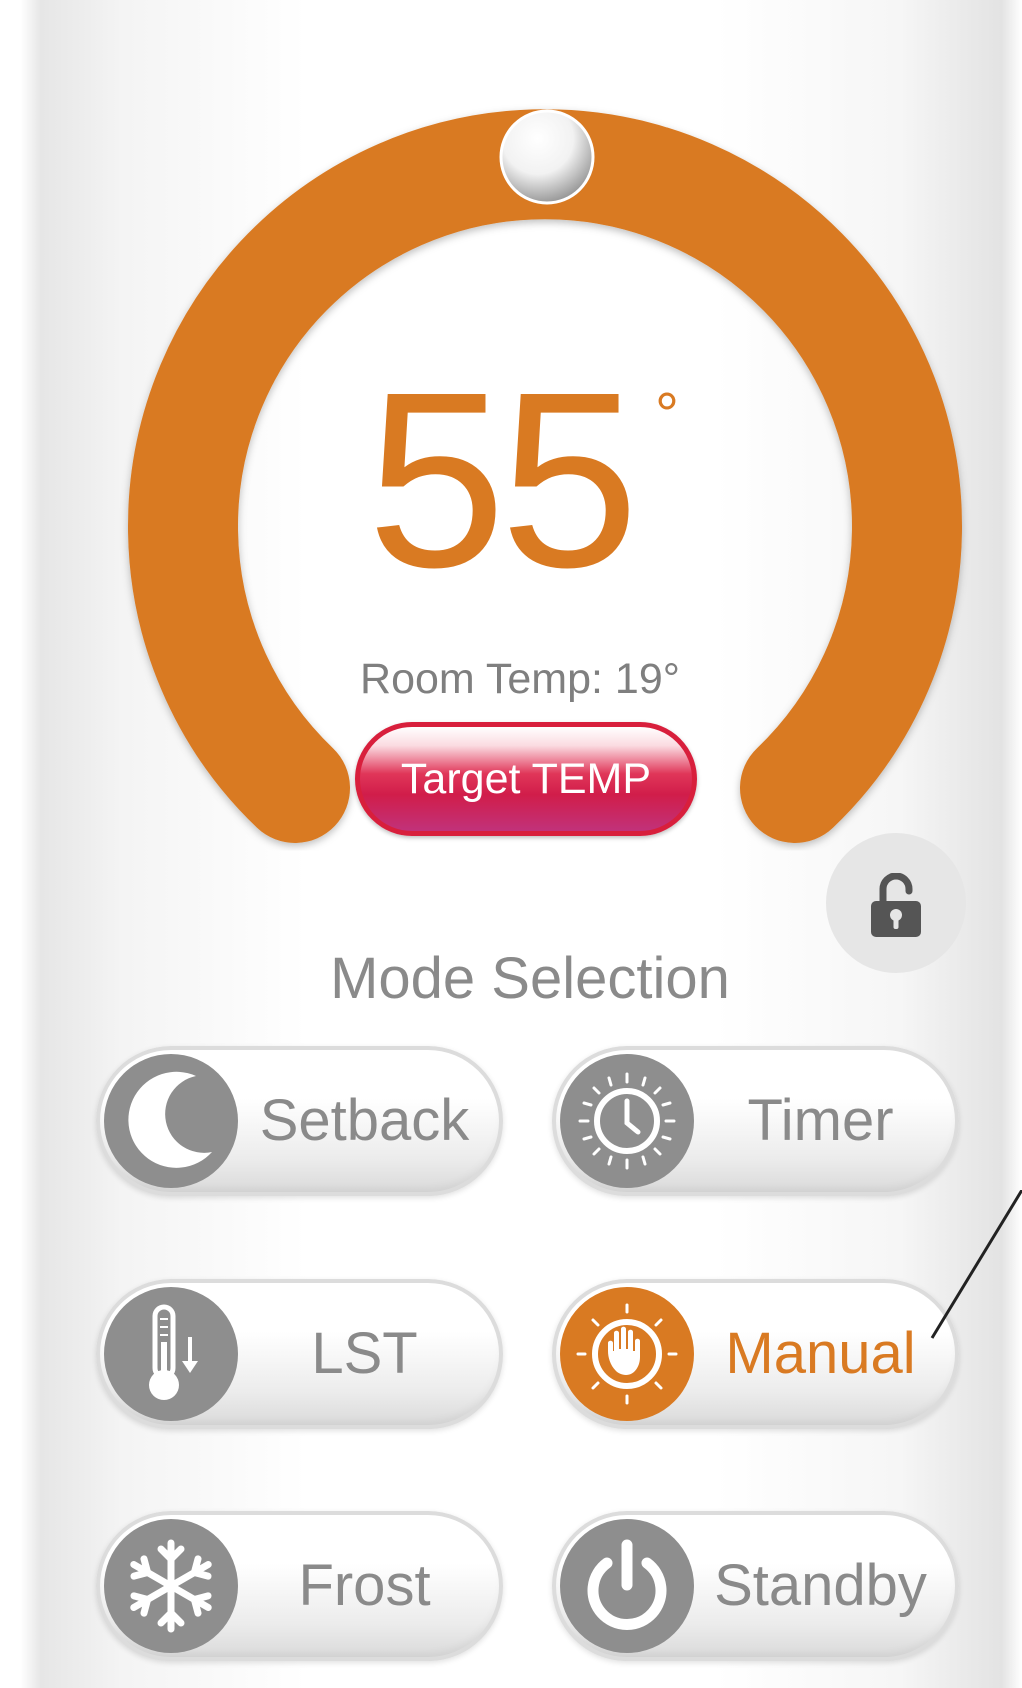 This screenshot has width=1022, height=1688. I want to click on mode-label: Setback, so click(364, 1120).